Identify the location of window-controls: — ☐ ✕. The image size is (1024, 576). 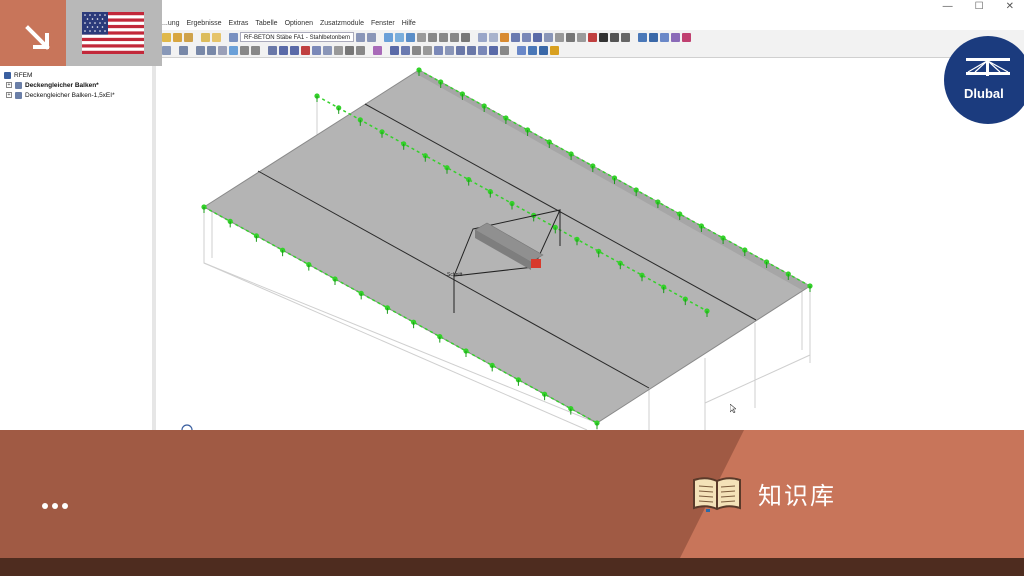
(978, 6).